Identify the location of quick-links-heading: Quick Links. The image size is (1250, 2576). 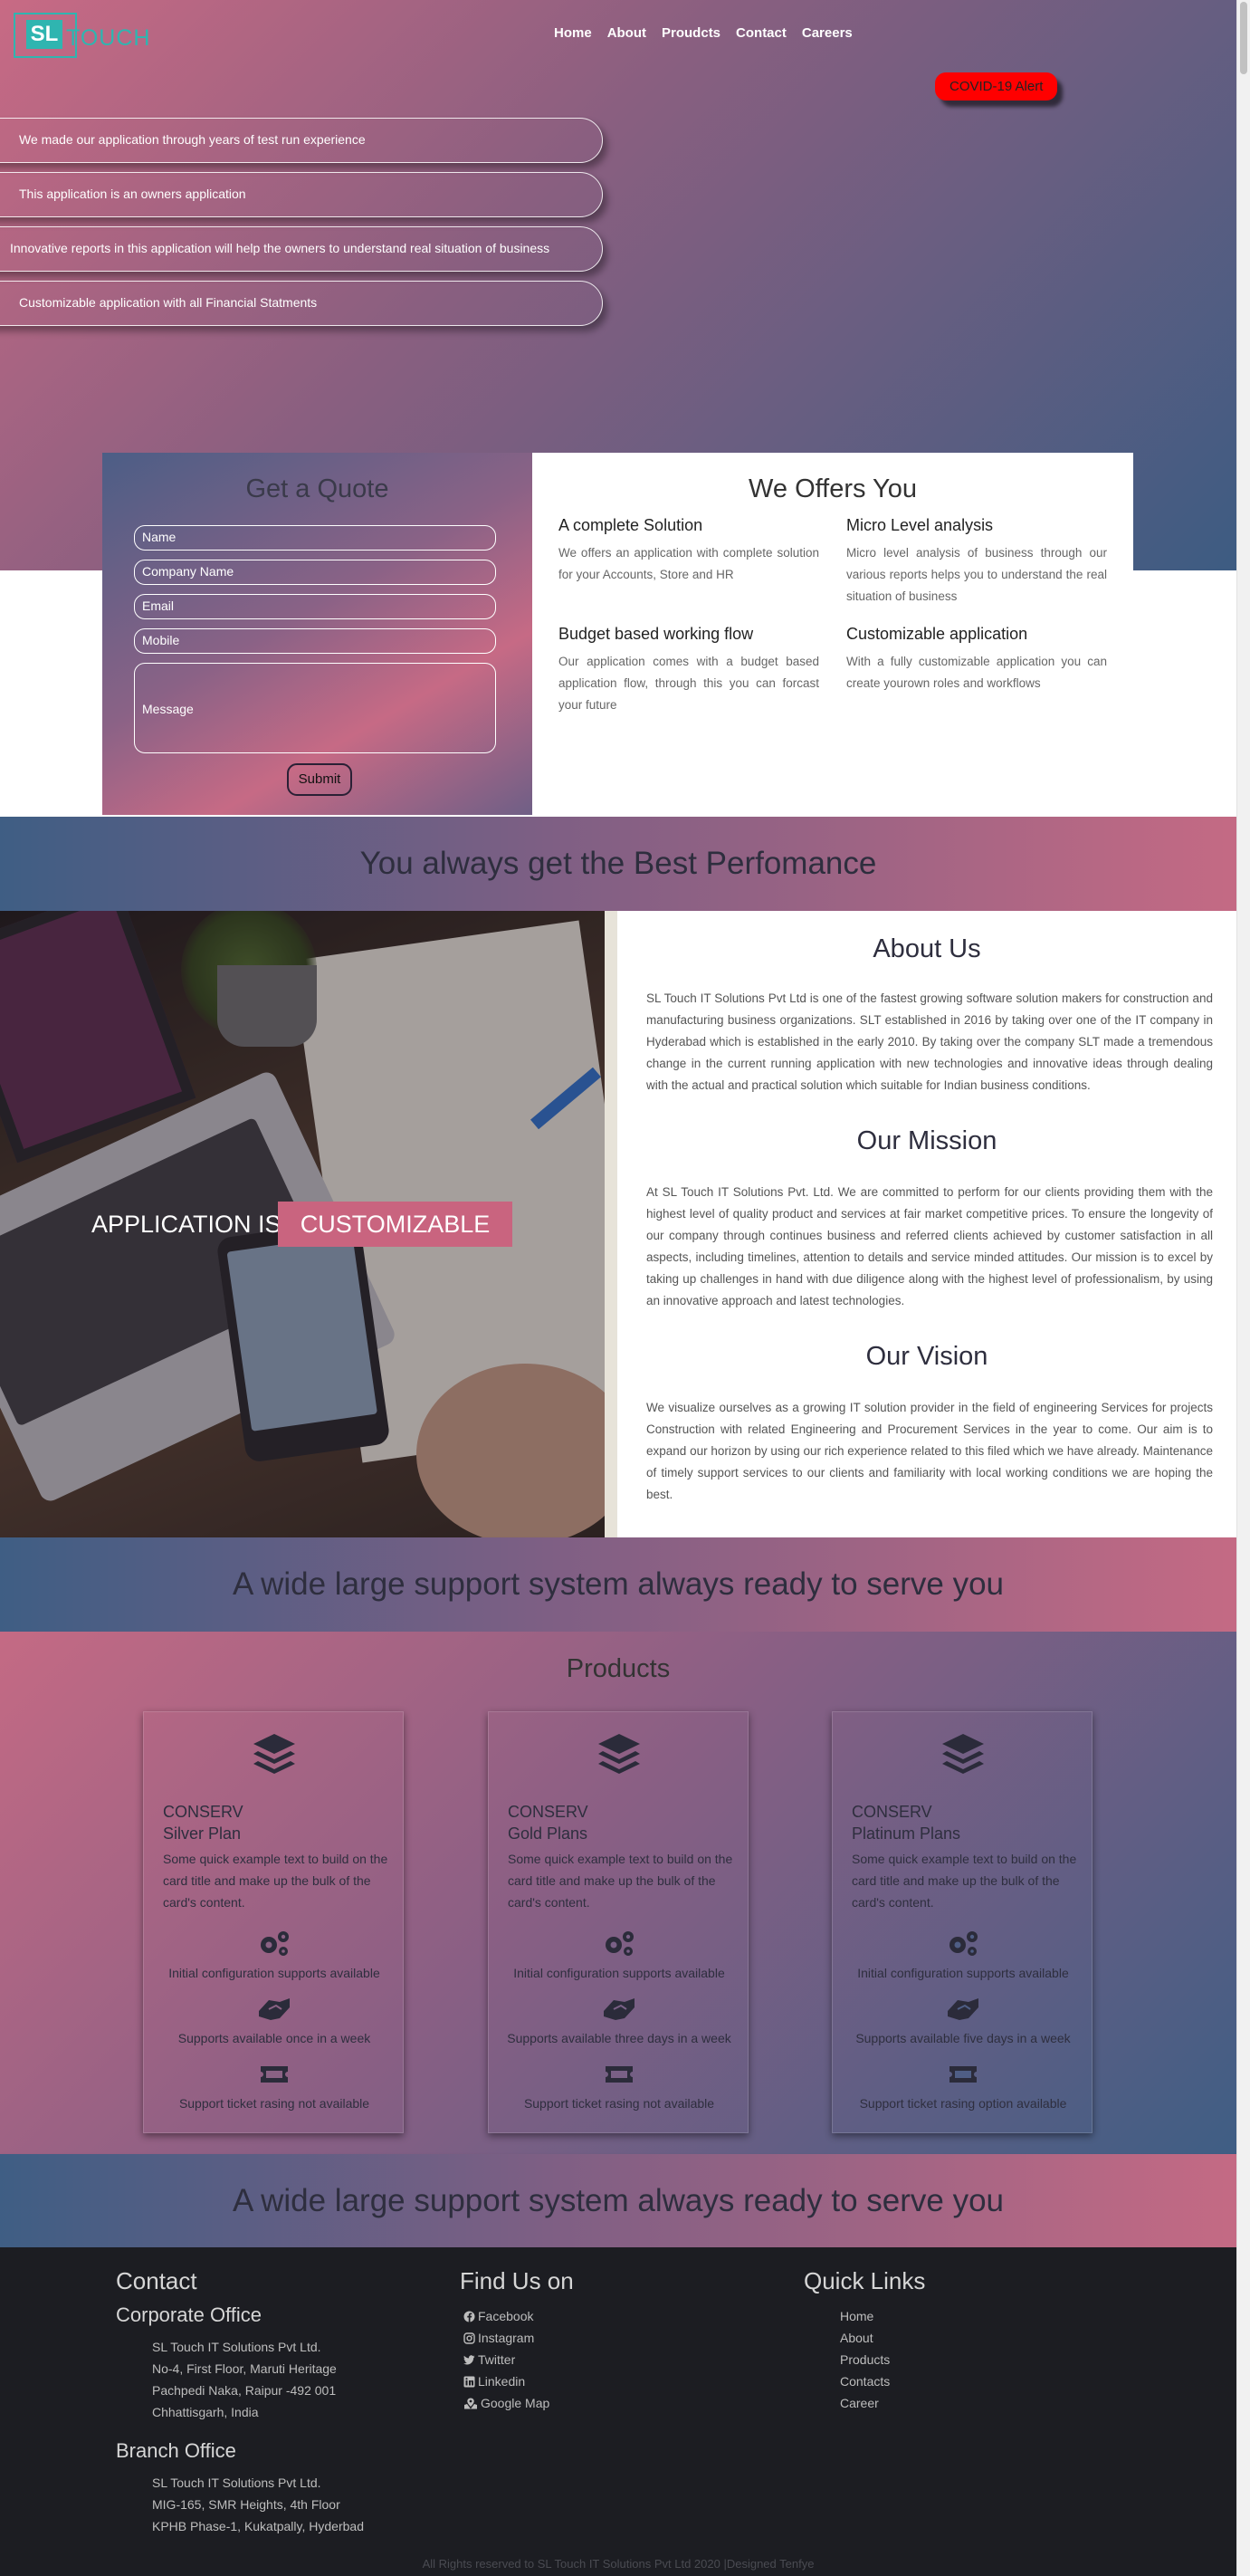
(865, 2280).